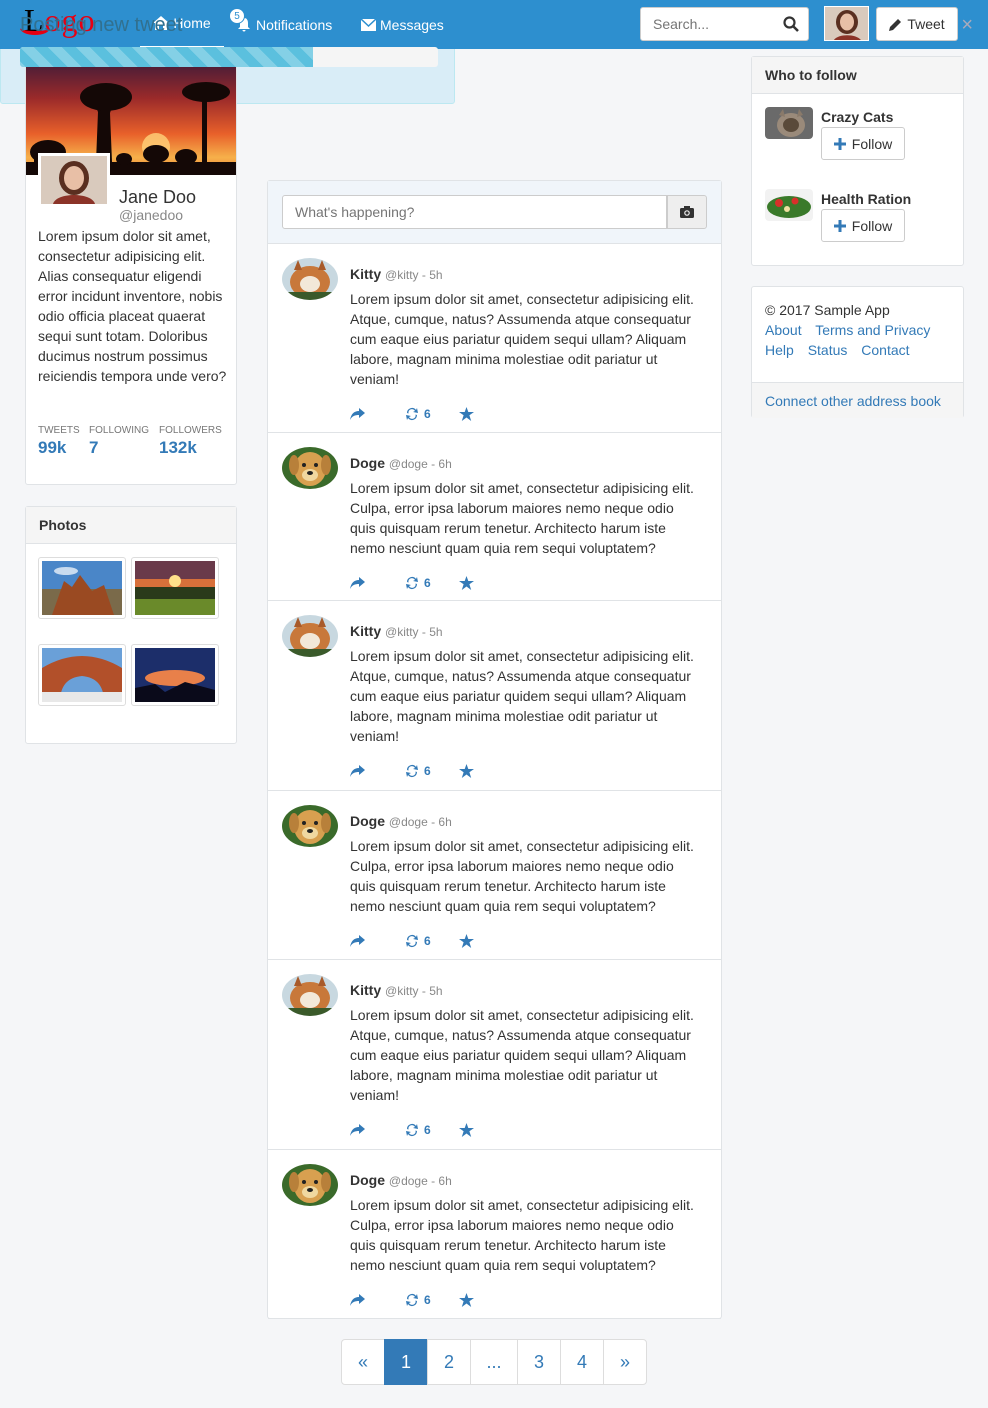 The width and height of the screenshot is (988, 1408). I want to click on stat-following: FOLLOWING 7, so click(119, 441).